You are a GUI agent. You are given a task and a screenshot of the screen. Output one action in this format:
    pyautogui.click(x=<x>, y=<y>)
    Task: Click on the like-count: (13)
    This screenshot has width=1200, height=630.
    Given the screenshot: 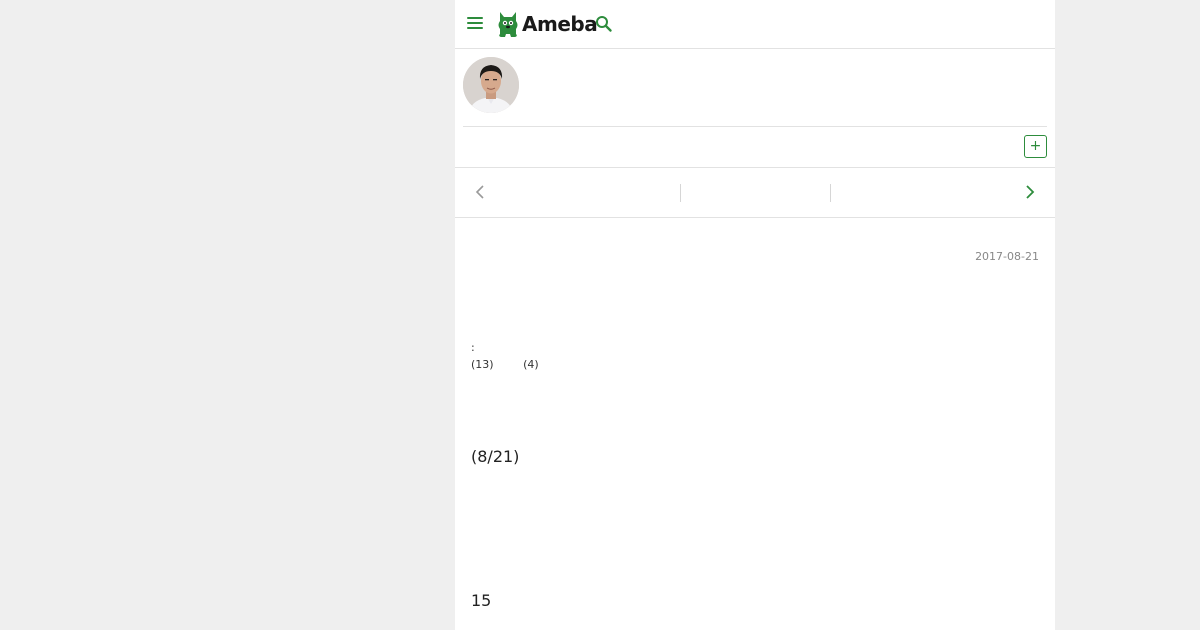 What is the action you would take?
    pyautogui.click(x=482, y=364)
    